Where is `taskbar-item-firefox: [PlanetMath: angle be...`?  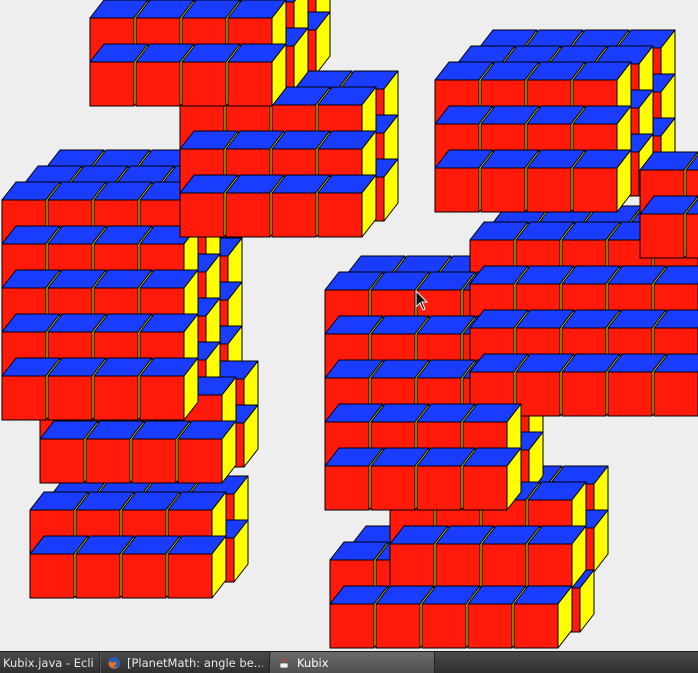
taskbar-item-firefox: [PlanetMath: angle be... is located at coordinates (185, 662).